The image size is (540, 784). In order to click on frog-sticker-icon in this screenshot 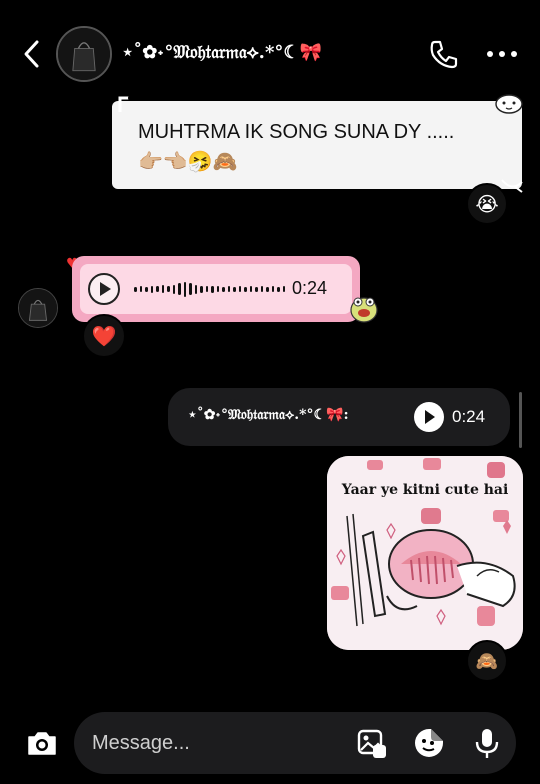, I will do `click(364, 310)`.